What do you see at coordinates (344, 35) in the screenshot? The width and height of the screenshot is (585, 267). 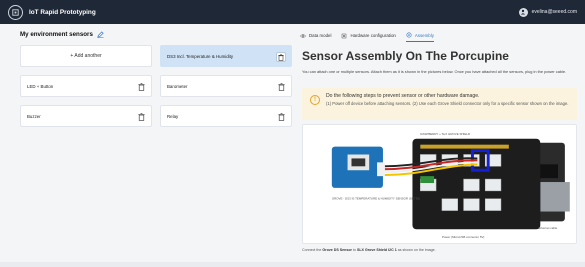 I see `chip-icon` at bounding box center [344, 35].